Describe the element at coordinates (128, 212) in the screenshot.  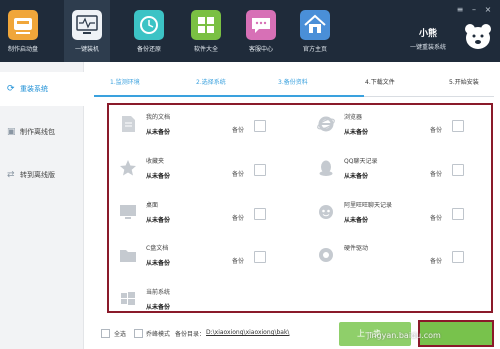
I see `monitor-icon` at that location.